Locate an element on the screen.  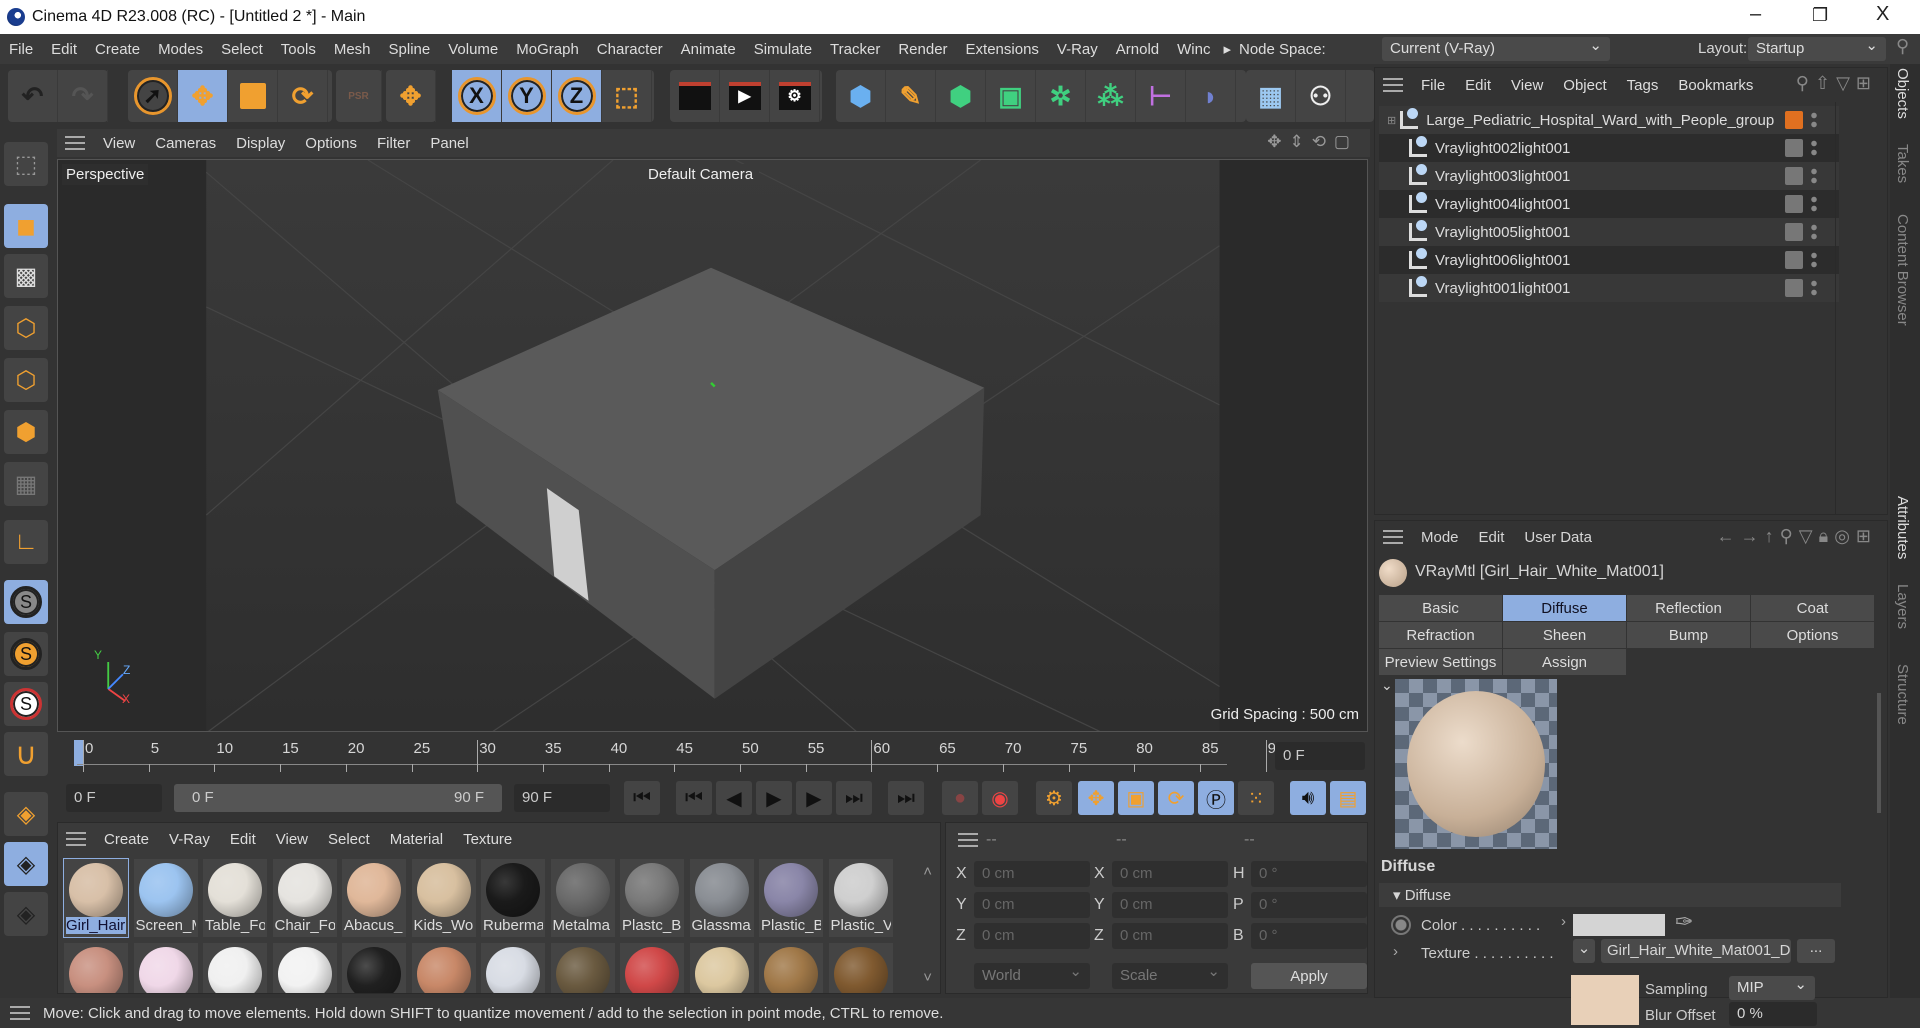
model-mode-button: ◼ is located at coordinates (26, 226).